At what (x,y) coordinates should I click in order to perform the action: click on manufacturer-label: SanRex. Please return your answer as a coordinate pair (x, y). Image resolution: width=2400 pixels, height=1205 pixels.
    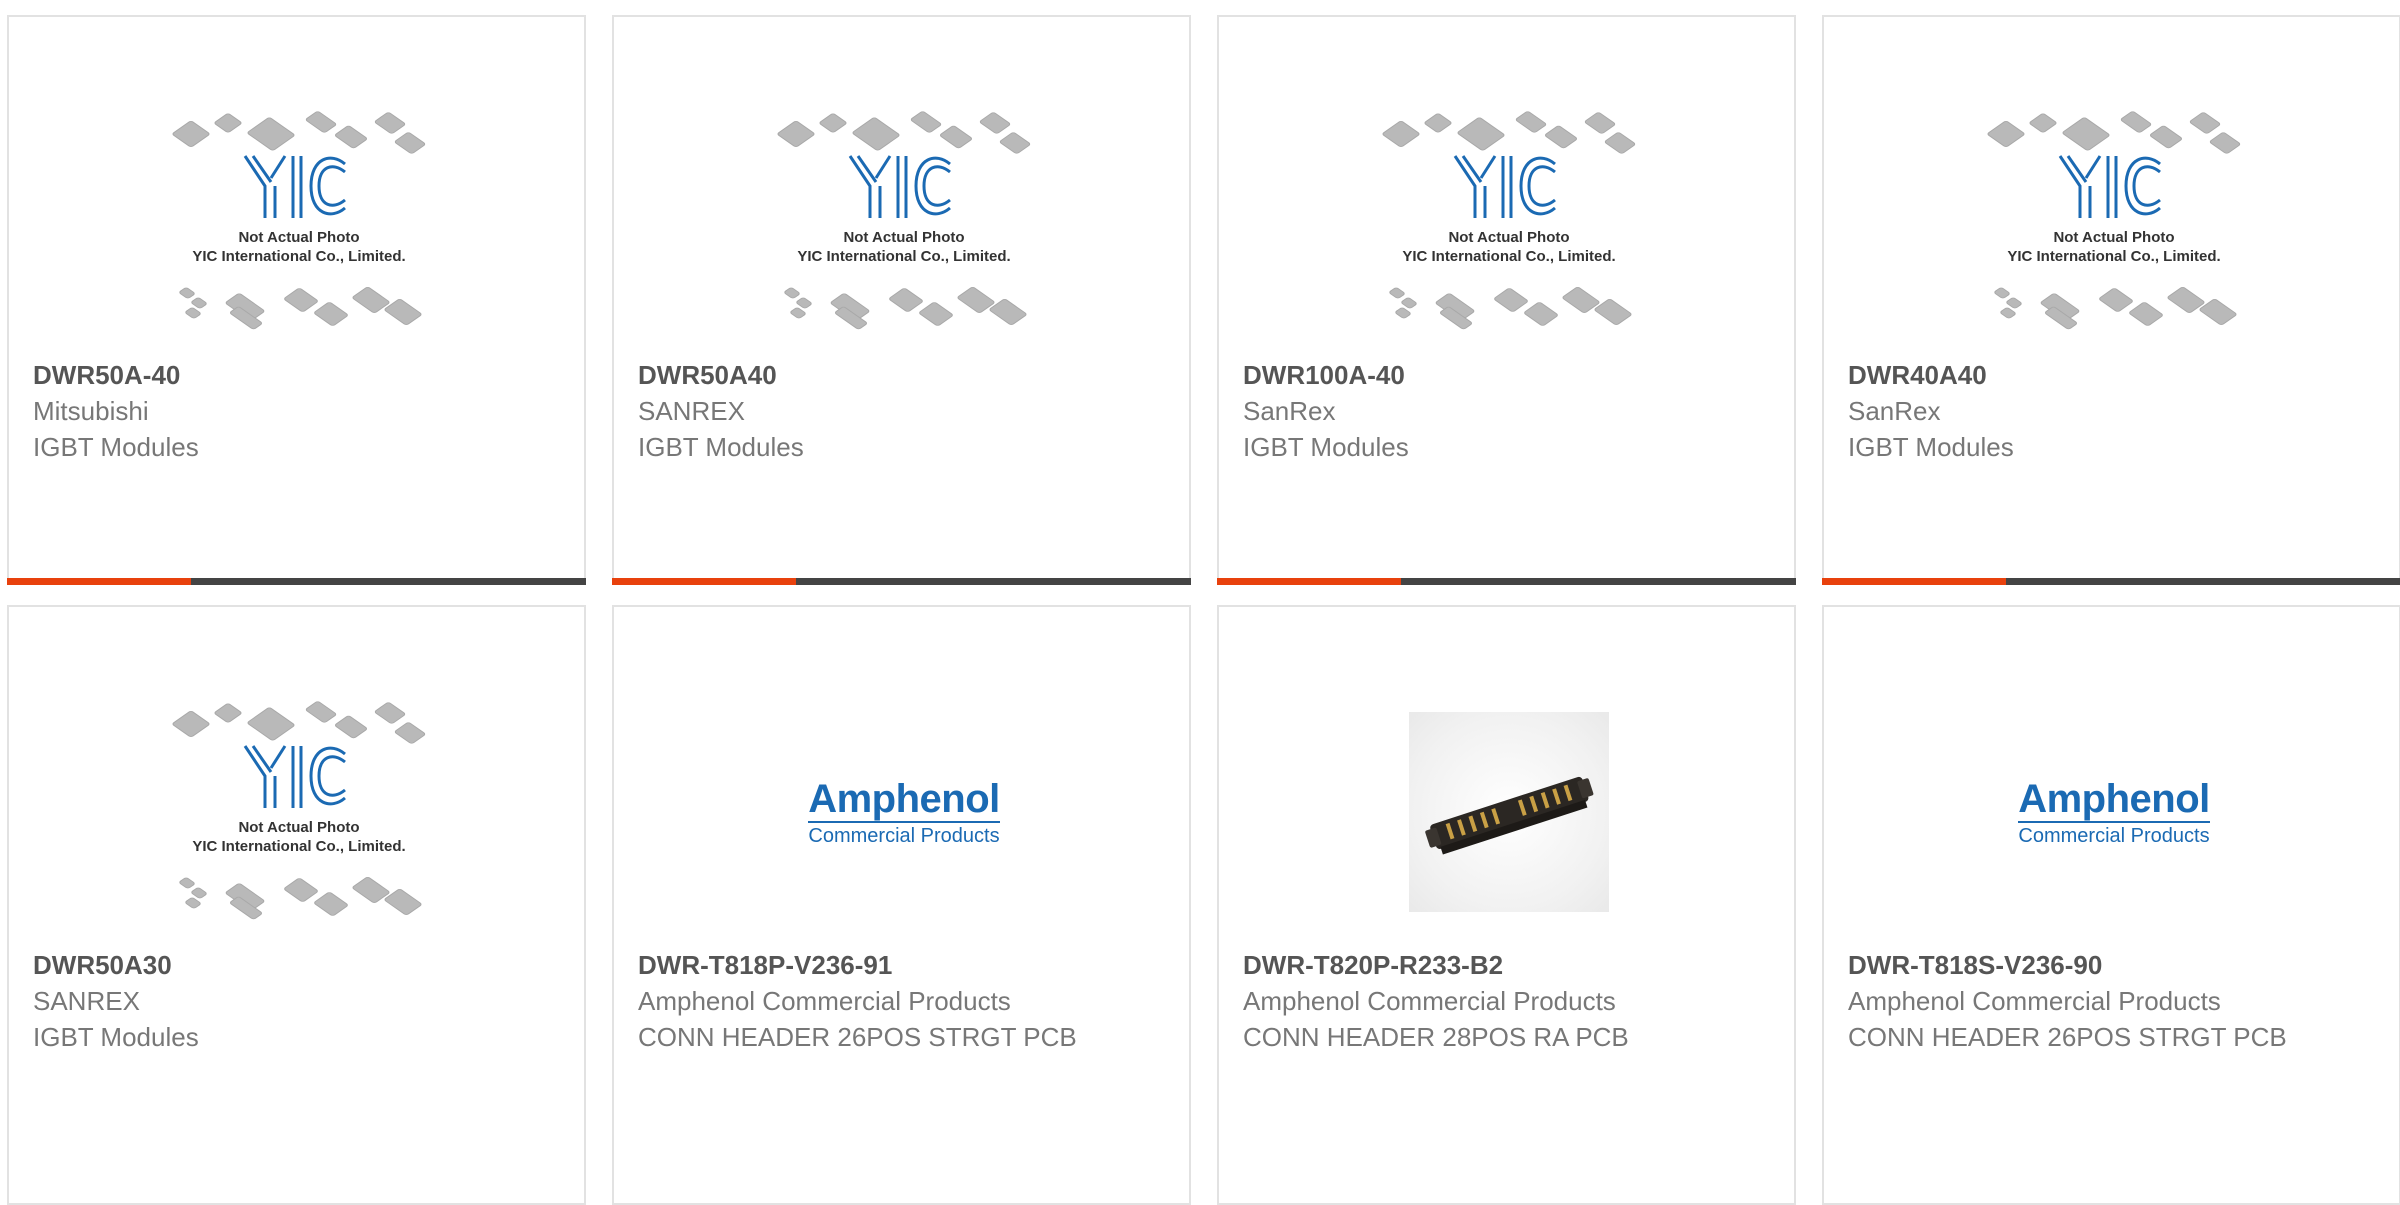
    Looking at the image, I should click on (1894, 411).